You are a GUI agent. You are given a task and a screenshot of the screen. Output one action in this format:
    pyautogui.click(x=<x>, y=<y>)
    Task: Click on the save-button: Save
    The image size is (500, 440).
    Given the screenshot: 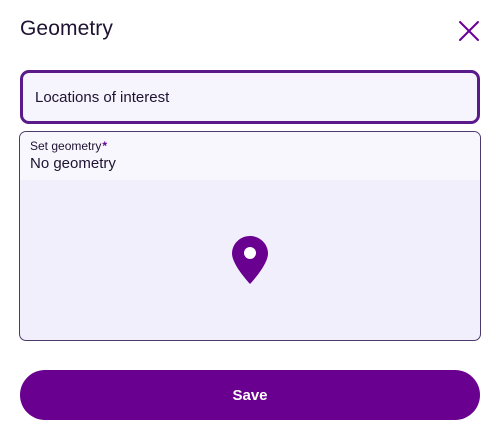 What is the action you would take?
    pyautogui.click(x=250, y=395)
    